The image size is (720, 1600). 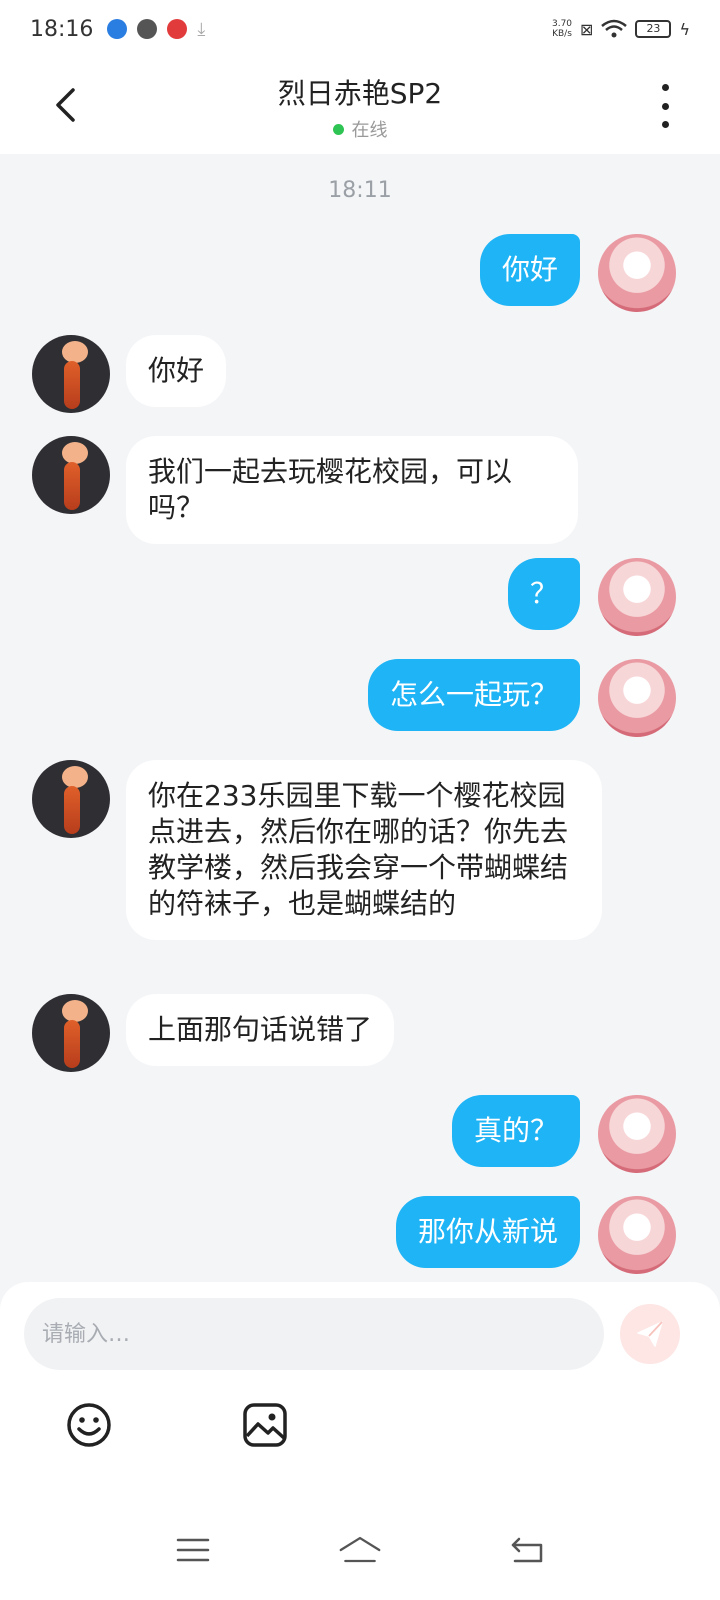 I want to click on emoji-icon, so click(x=89, y=1425).